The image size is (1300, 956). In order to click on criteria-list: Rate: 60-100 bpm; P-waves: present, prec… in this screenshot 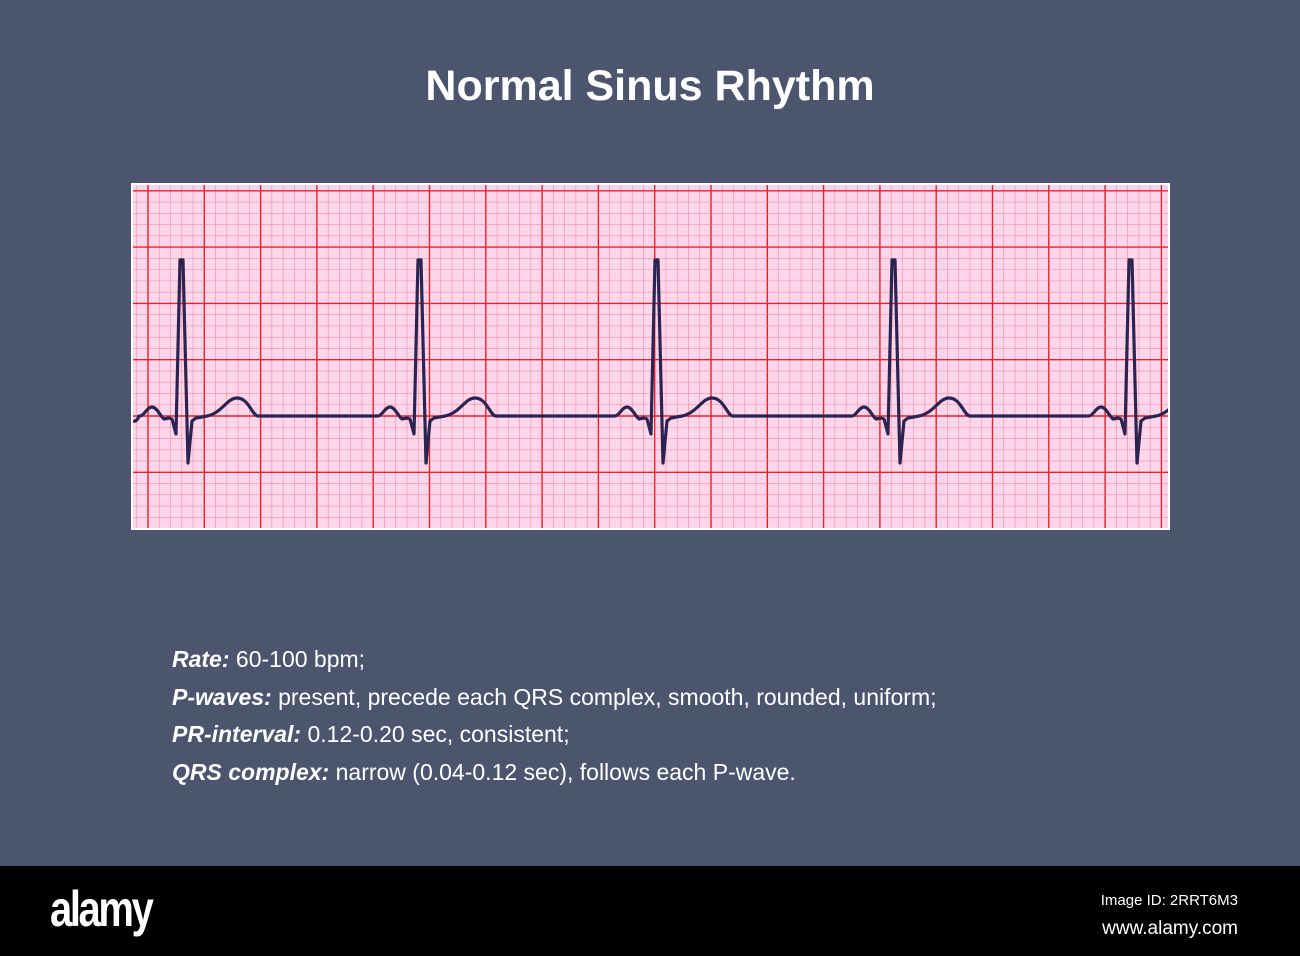, I will do `click(554, 716)`.